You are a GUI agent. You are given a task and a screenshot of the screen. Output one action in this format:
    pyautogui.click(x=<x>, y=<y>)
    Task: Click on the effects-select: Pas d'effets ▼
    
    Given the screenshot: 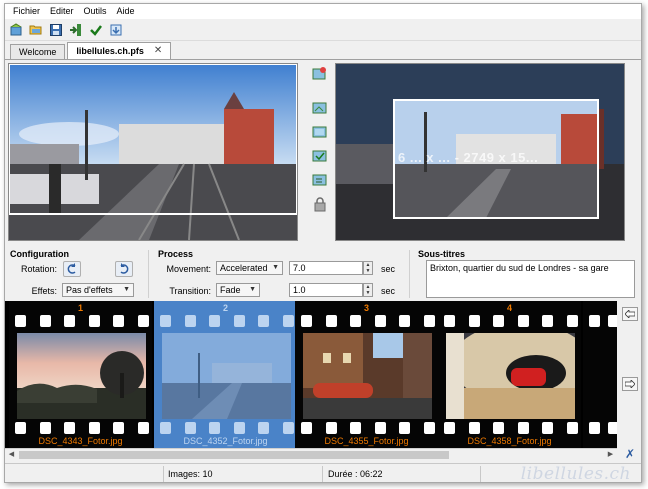 What is the action you would take?
    pyautogui.click(x=98, y=290)
    